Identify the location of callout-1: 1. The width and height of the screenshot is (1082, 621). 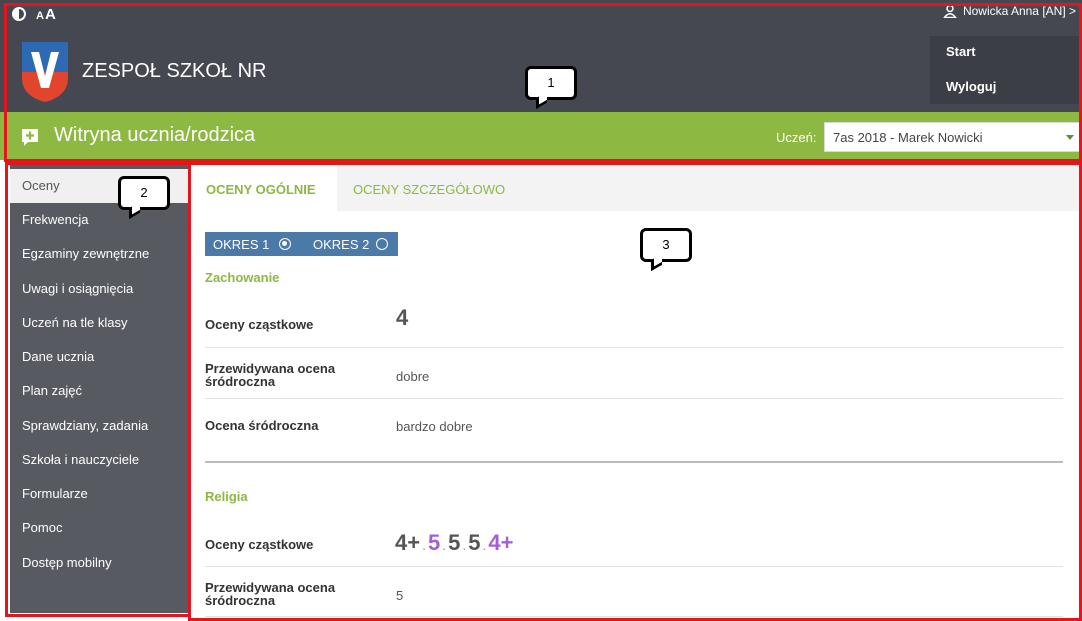
(551, 83).